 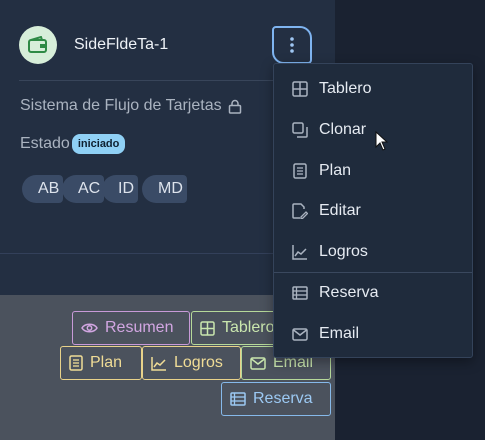 What do you see at coordinates (300, 211) in the screenshot?
I see `edit-icon` at bounding box center [300, 211].